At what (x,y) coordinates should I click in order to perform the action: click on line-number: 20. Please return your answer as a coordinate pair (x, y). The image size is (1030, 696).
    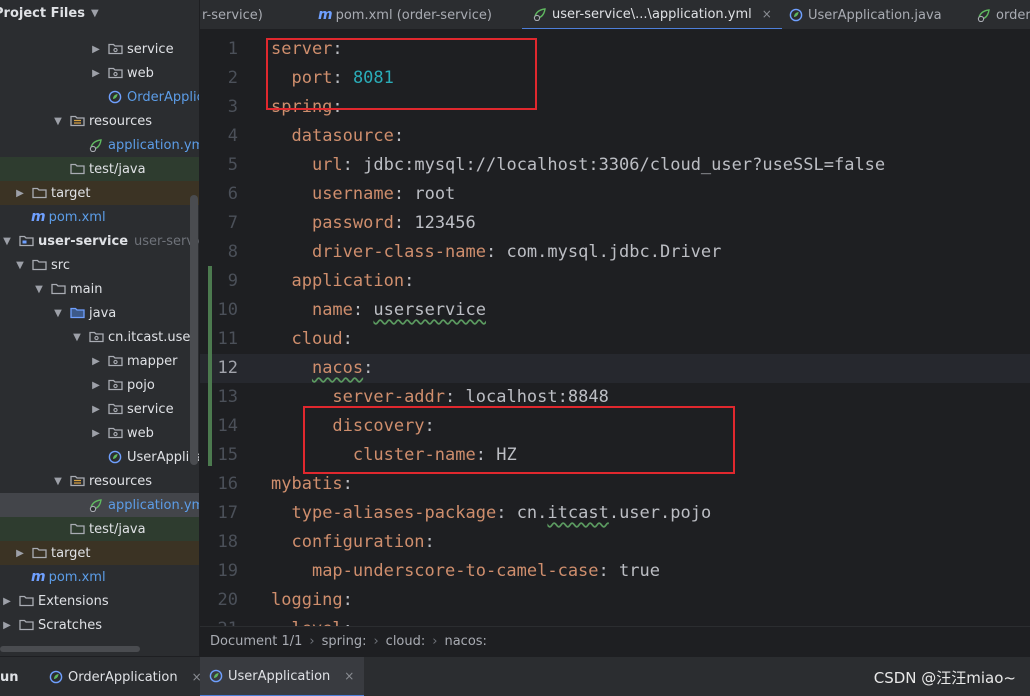
    Looking at the image, I should click on (219, 600).